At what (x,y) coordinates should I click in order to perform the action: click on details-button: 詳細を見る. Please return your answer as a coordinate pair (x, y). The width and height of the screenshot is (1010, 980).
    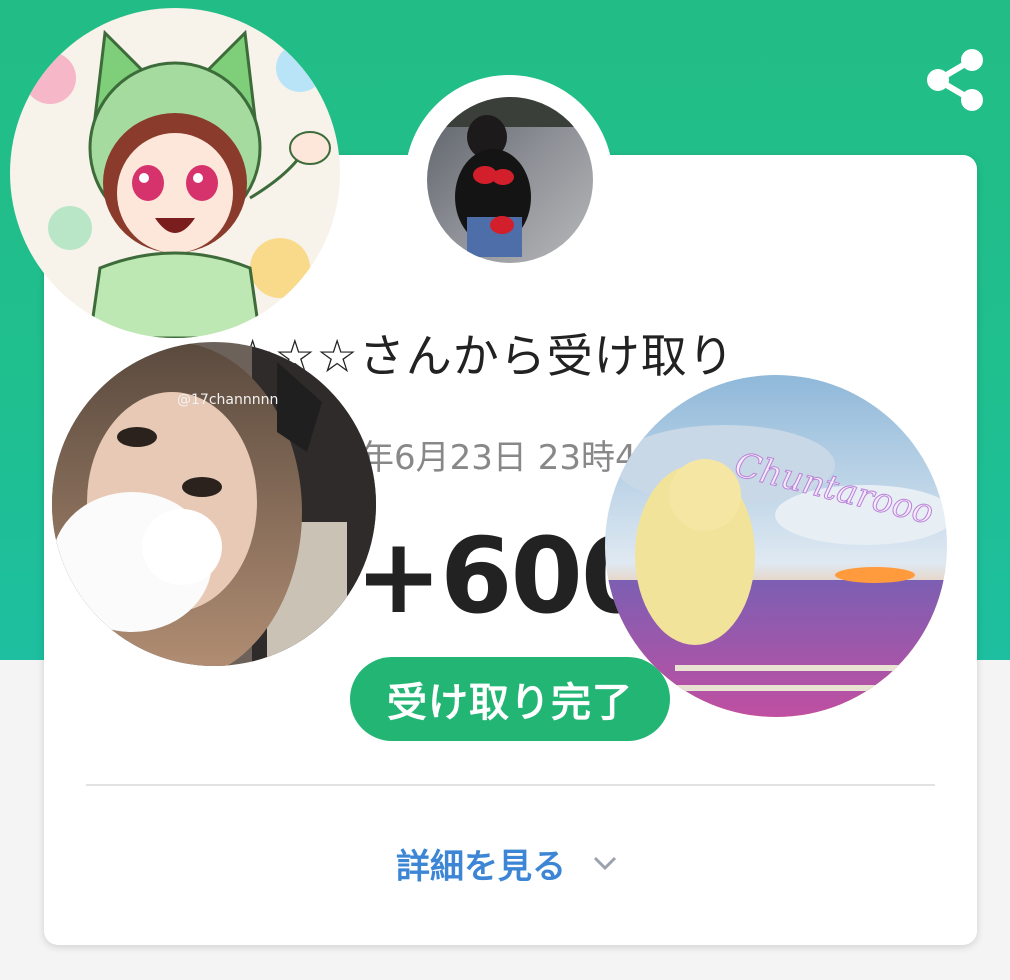
    Looking at the image, I should click on (507, 863).